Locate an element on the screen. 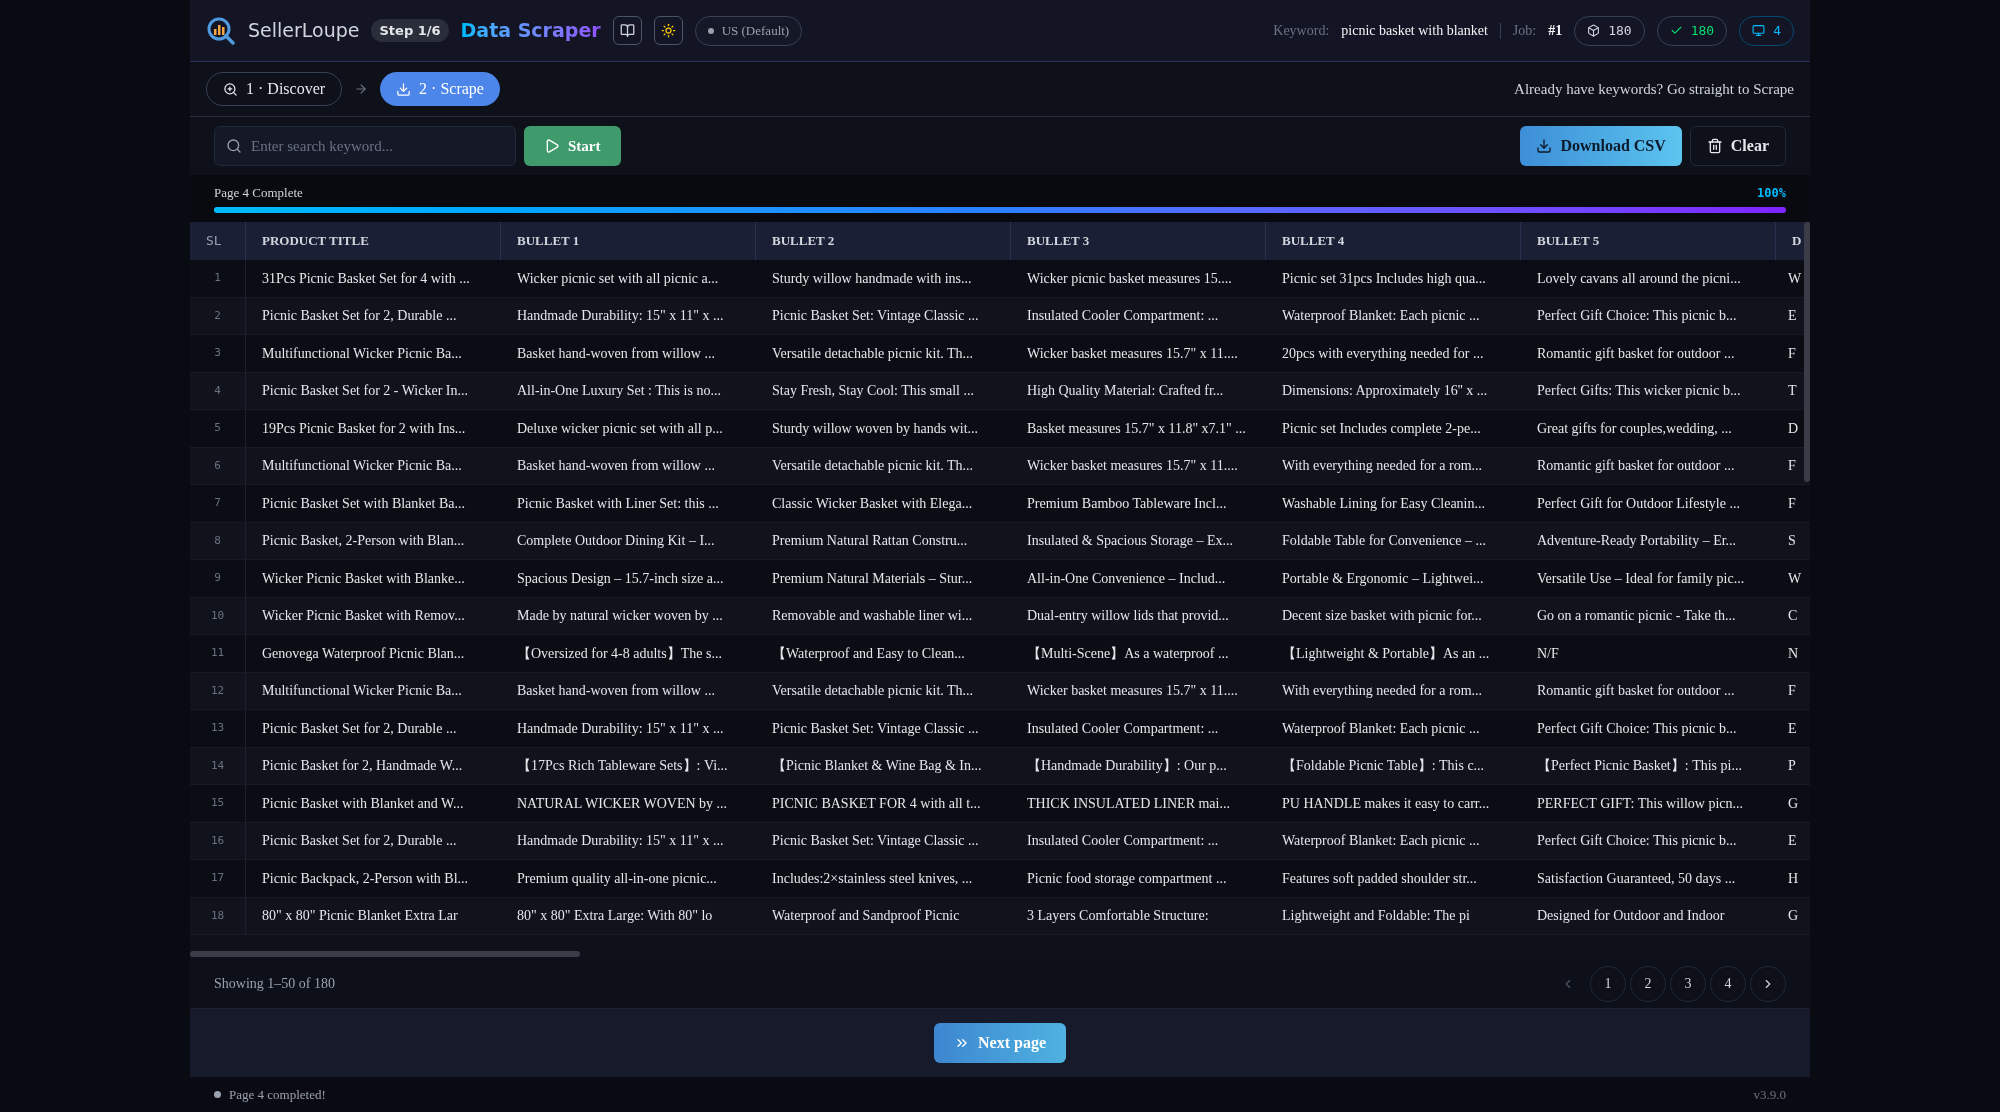 The height and width of the screenshot is (1112, 2000). row-number: 2 is located at coordinates (217, 315).